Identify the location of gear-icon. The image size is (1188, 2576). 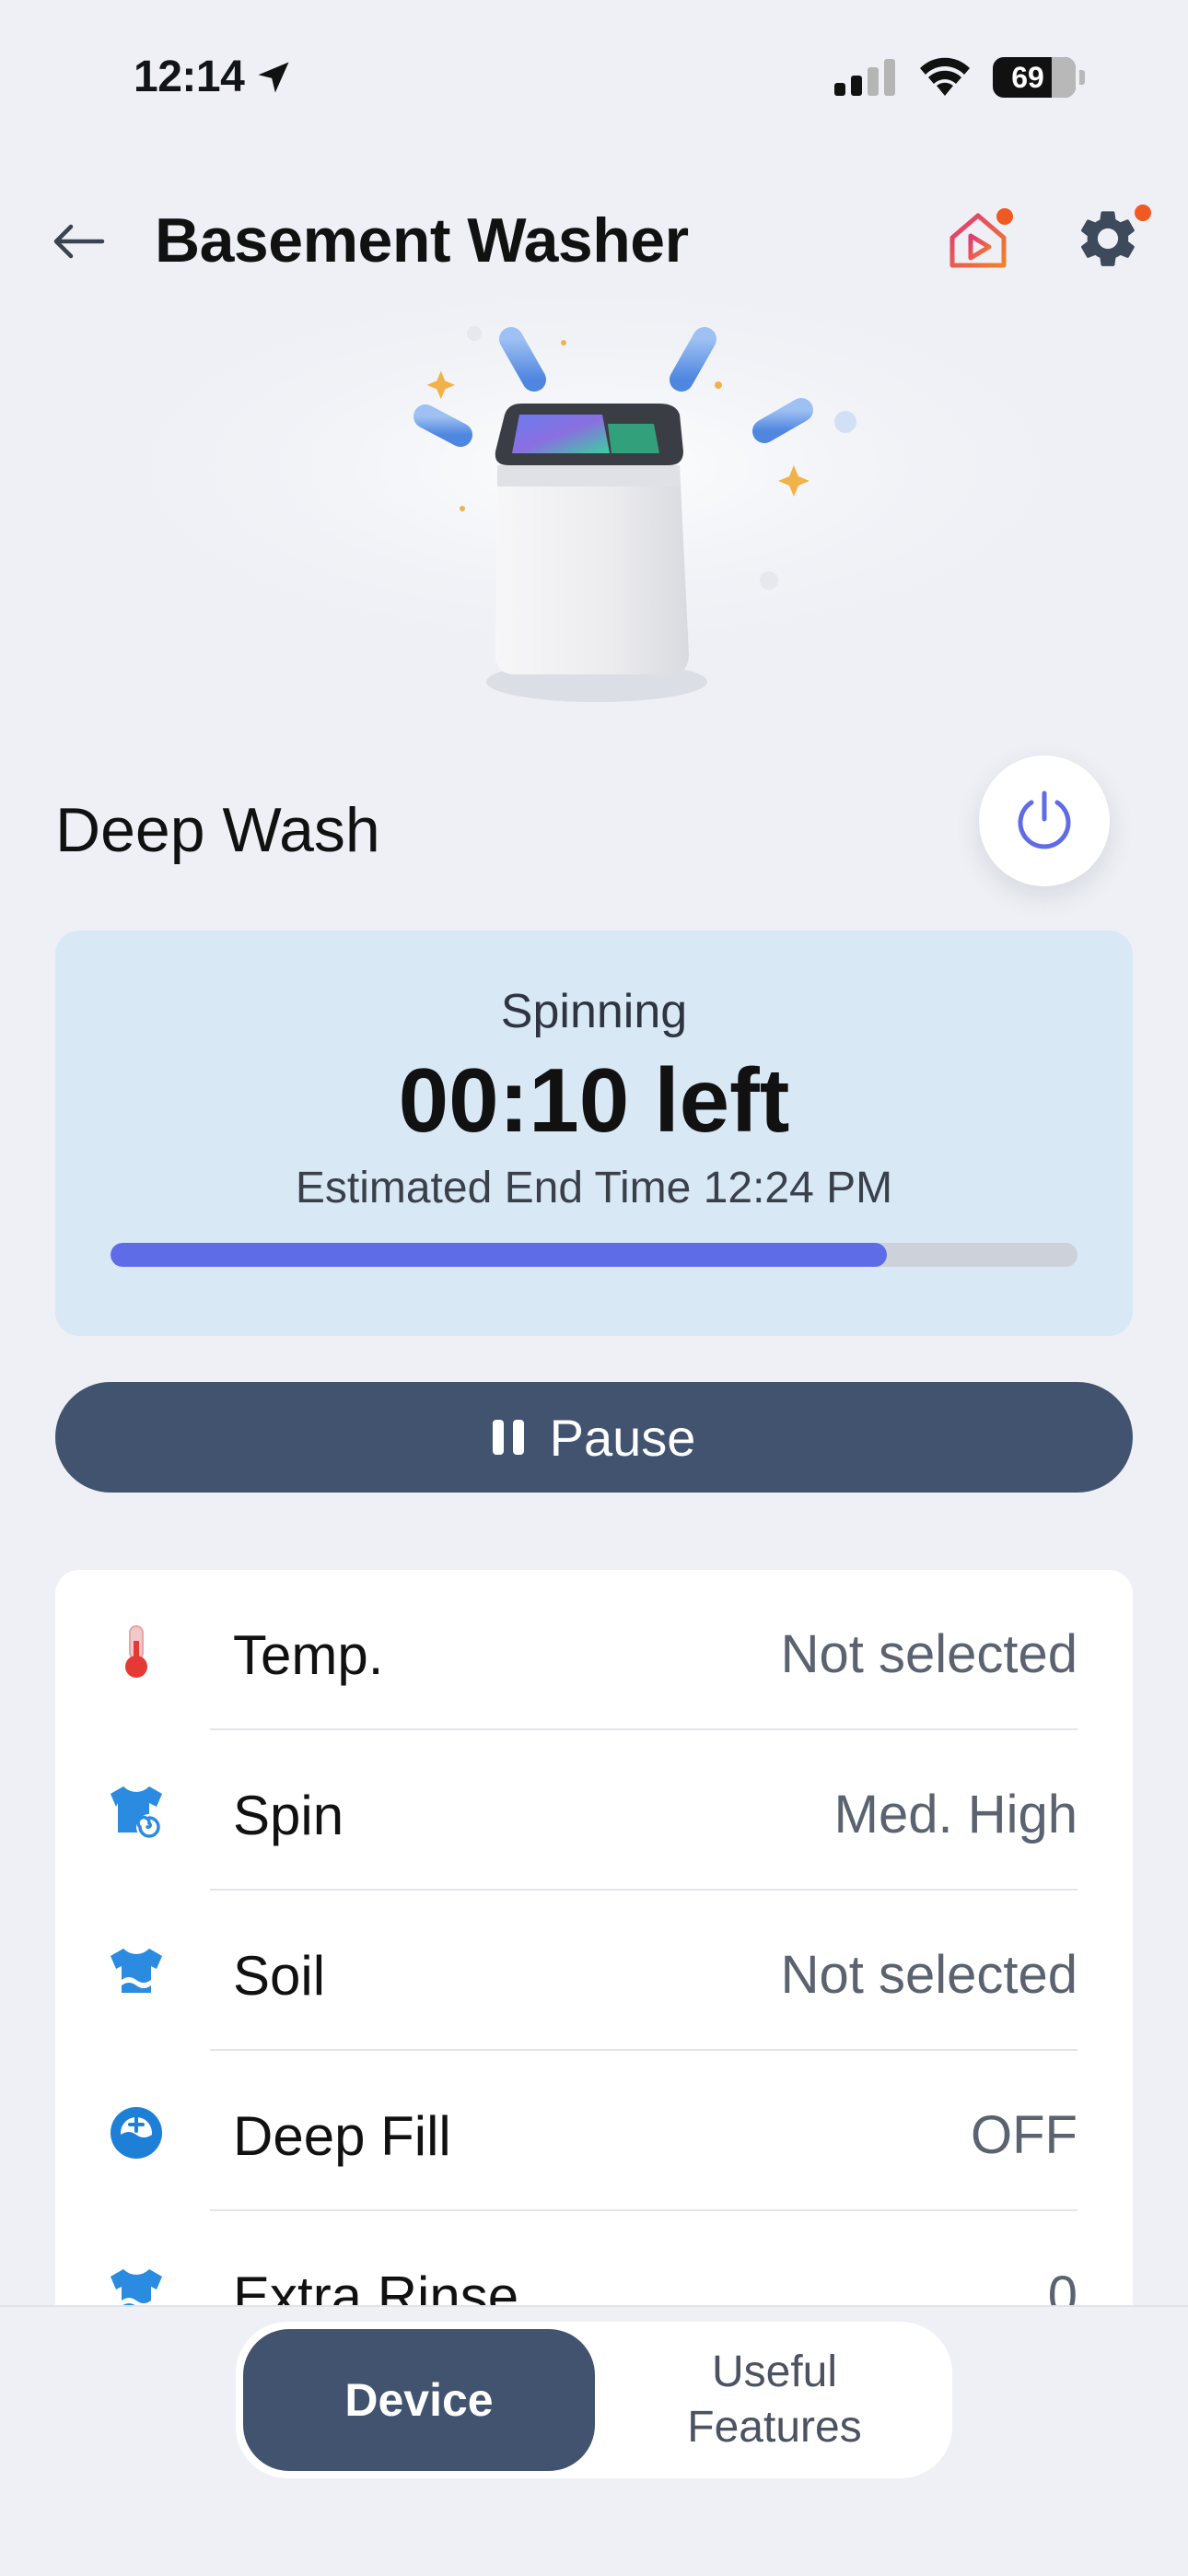
(1108, 238).